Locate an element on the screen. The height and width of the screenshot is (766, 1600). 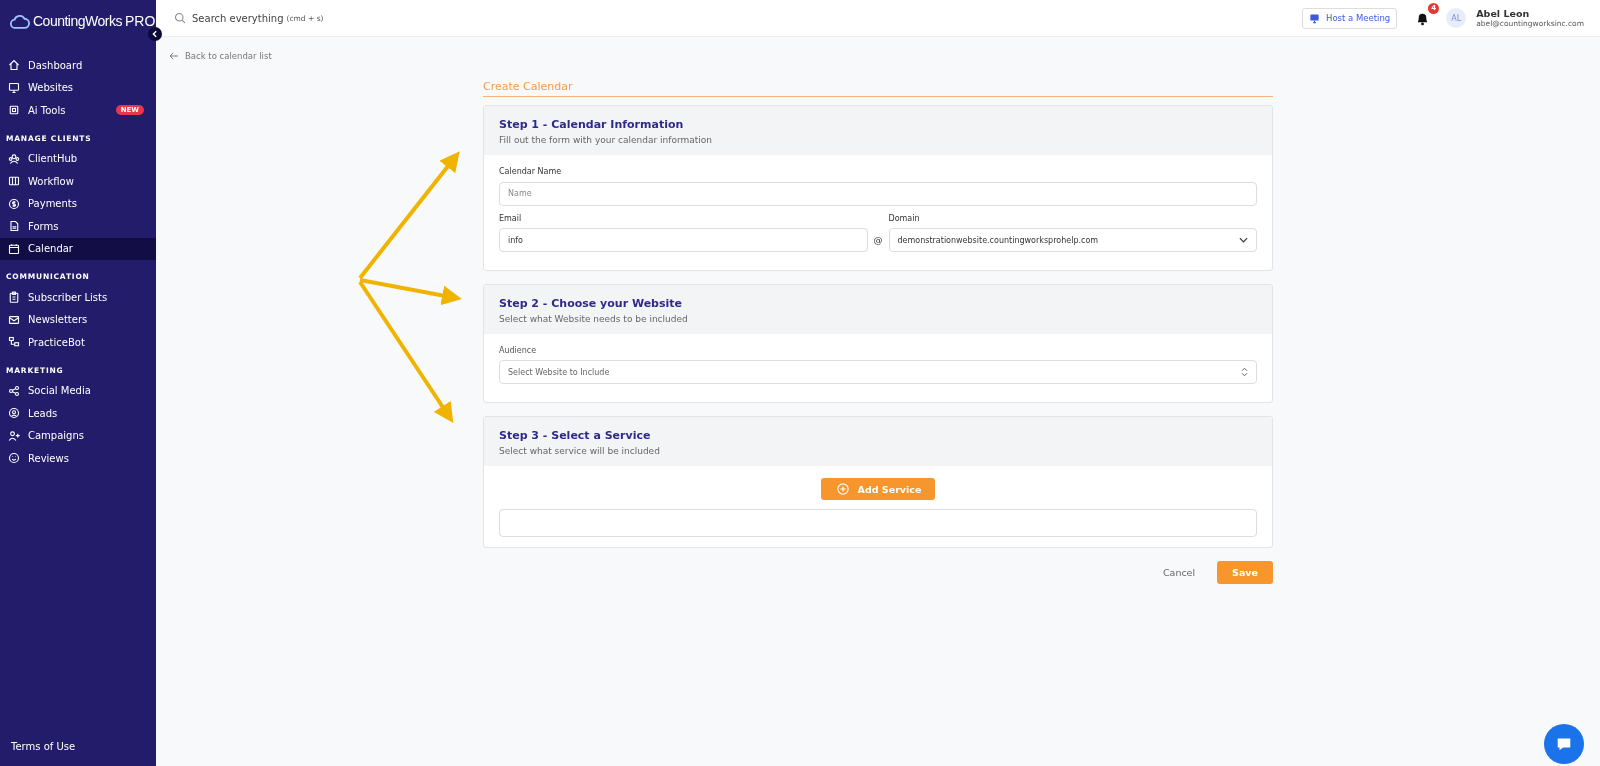
domain-dropdown: demonstrationwebsite.countingworksprohelp.com is located at coordinates (1072, 240).